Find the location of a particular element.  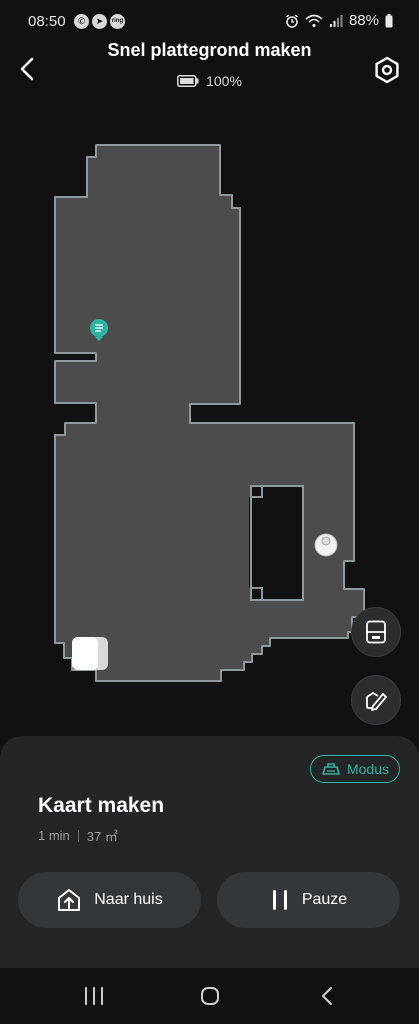

charging-station-icon is located at coordinates (90, 653).